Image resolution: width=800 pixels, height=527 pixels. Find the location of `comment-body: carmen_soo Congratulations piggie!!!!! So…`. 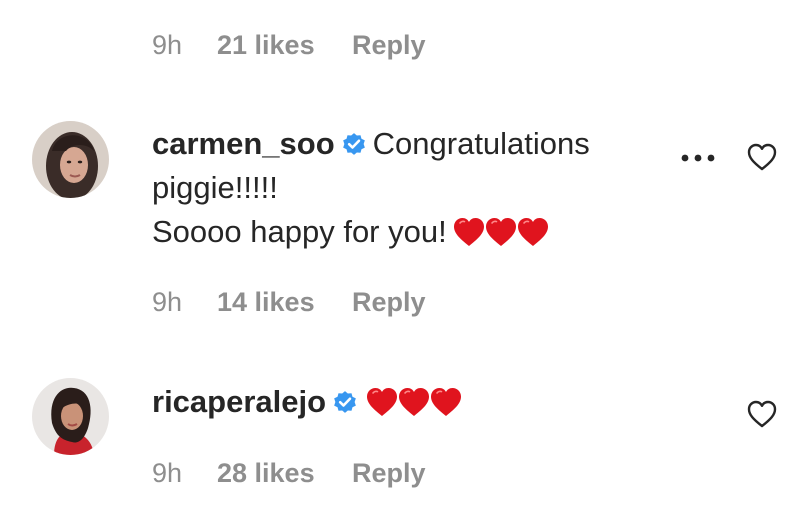

comment-body: carmen_soo Congratulations piggie!!!!! So… is located at coordinates (371, 190).